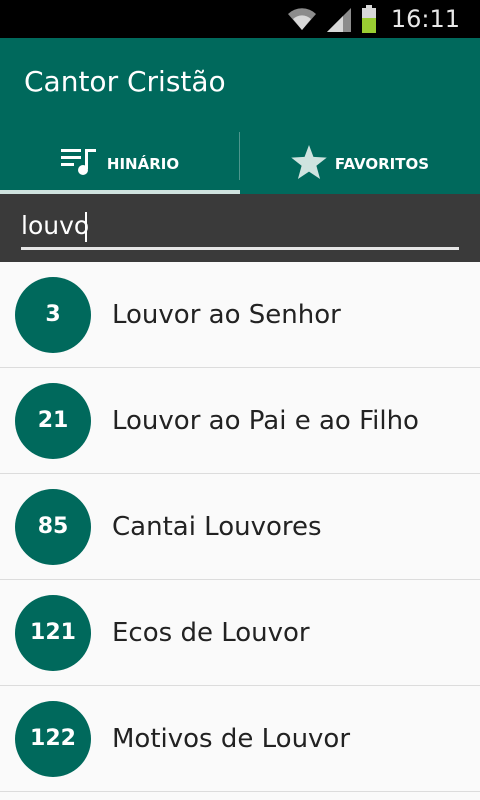 Image resolution: width=480 pixels, height=800 pixels. What do you see at coordinates (143, 164) in the screenshot?
I see `tab-hinario-label: HINÁRIO` at bounding box center [143, 164].